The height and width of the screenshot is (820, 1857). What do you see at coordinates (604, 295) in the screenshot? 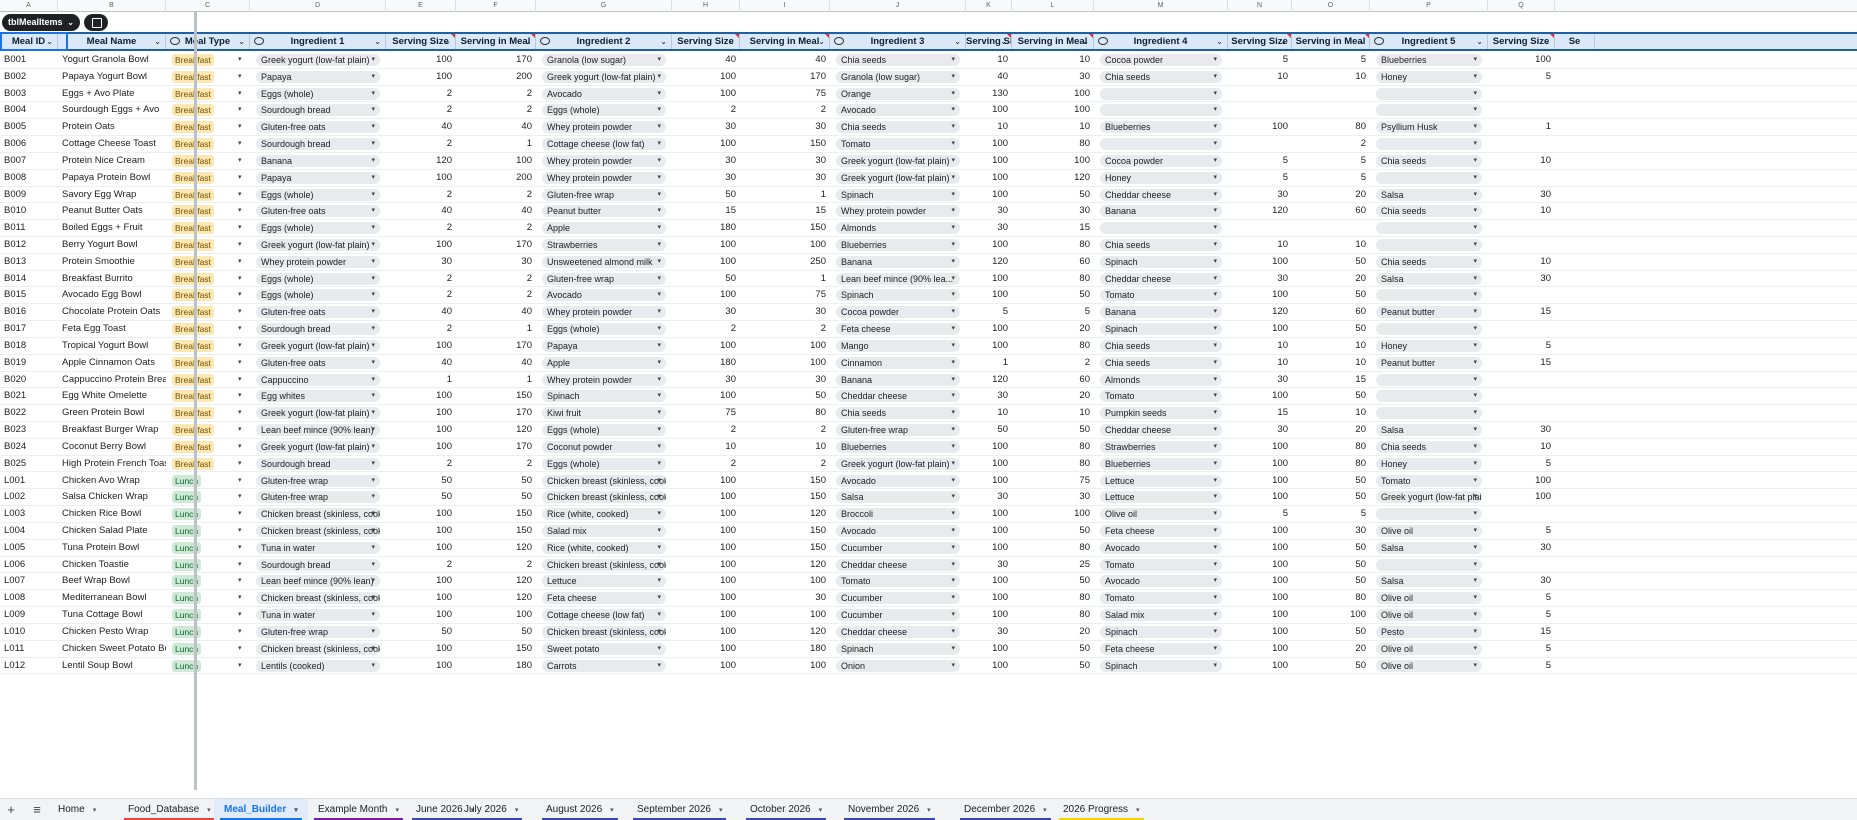
I see `ingredient-dropdown: Avocado ▾` at bounding box center [604, 295].